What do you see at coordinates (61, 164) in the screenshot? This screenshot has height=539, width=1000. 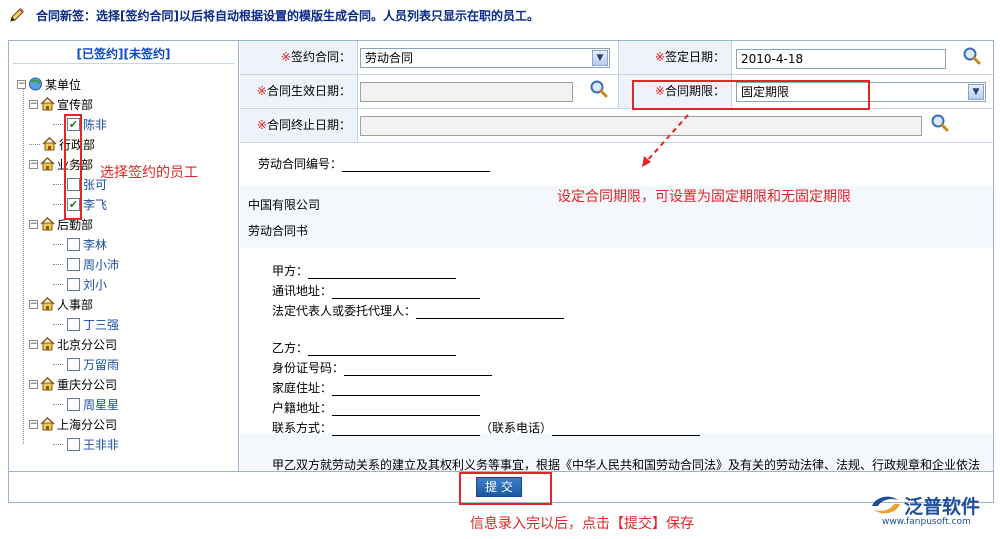 I see `tree-dept: − 业务部` at bounding box center [61, 164].